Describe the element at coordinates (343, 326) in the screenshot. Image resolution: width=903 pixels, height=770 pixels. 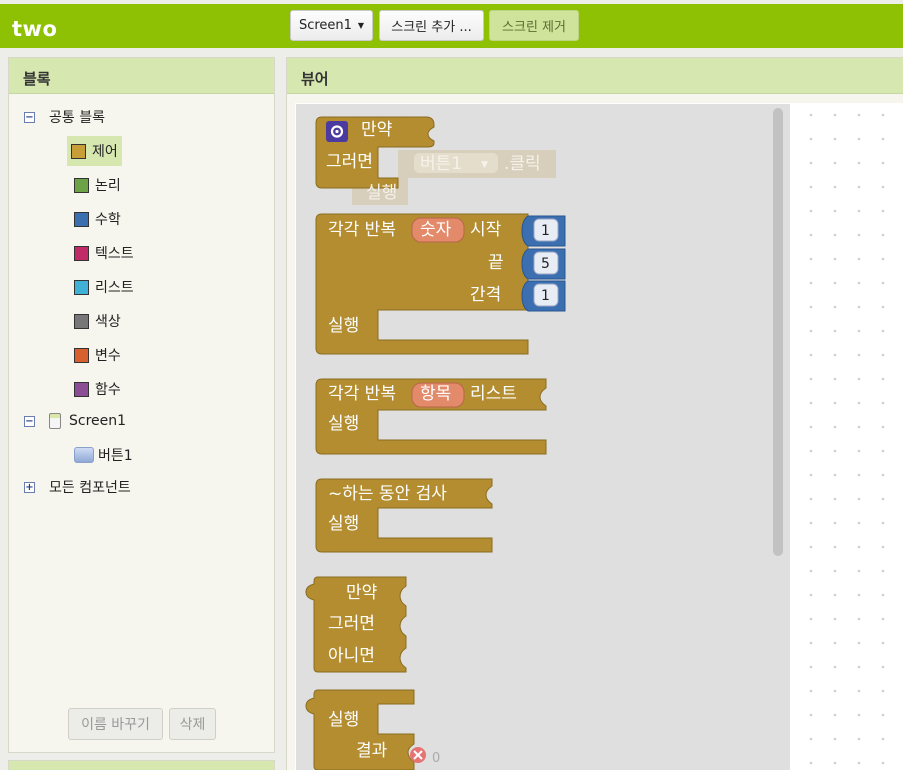
I see `for-range-do-label: 실행` at that location.